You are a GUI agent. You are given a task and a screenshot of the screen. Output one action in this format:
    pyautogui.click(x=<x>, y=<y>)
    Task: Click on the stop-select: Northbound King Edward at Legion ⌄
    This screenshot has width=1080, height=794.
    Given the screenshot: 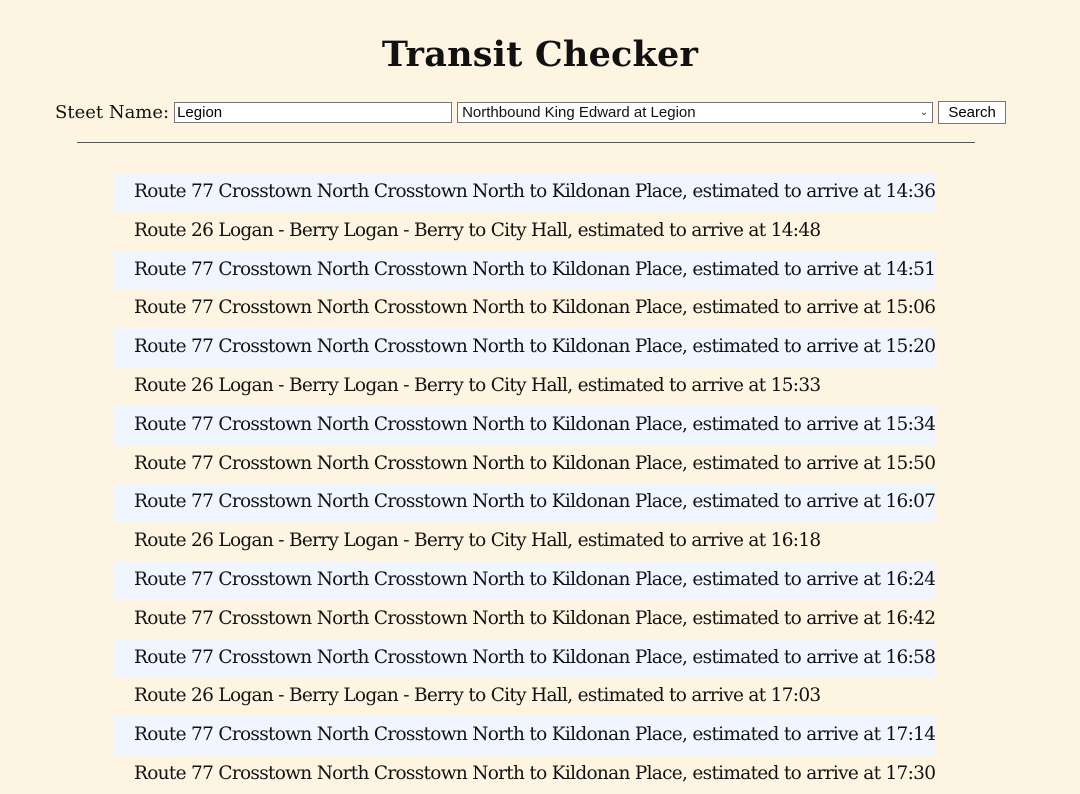 What is the action you would take?
    pyautogui.click(x=695, y=112)
    